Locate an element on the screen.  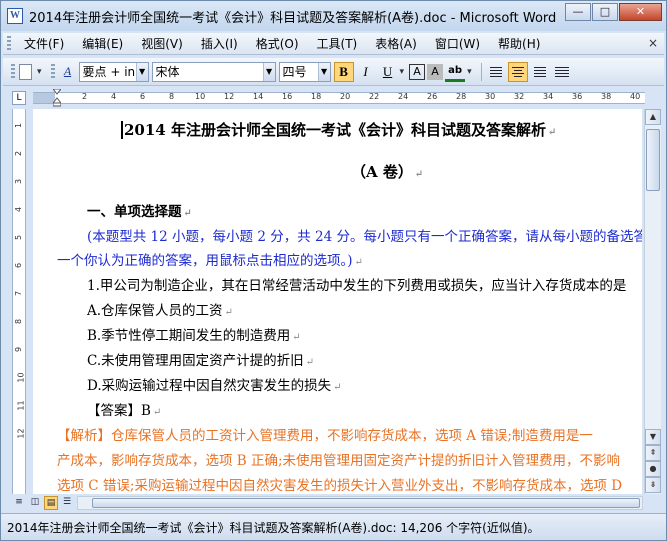
document-subtitle-text: （A 卷） is located at coordinates (382, 172).